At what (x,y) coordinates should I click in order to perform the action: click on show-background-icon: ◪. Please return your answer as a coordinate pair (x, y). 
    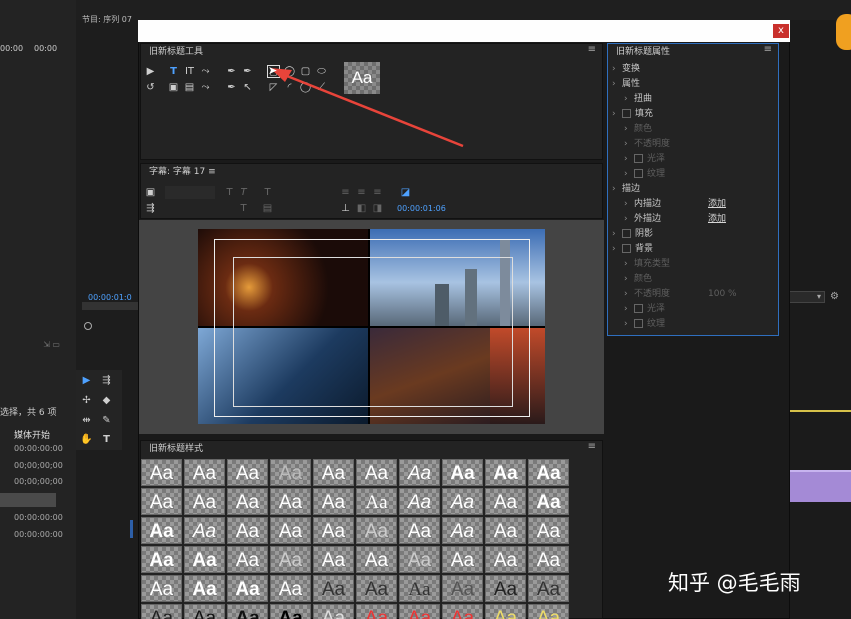
    Looking at the image, I should click on (405, 192).